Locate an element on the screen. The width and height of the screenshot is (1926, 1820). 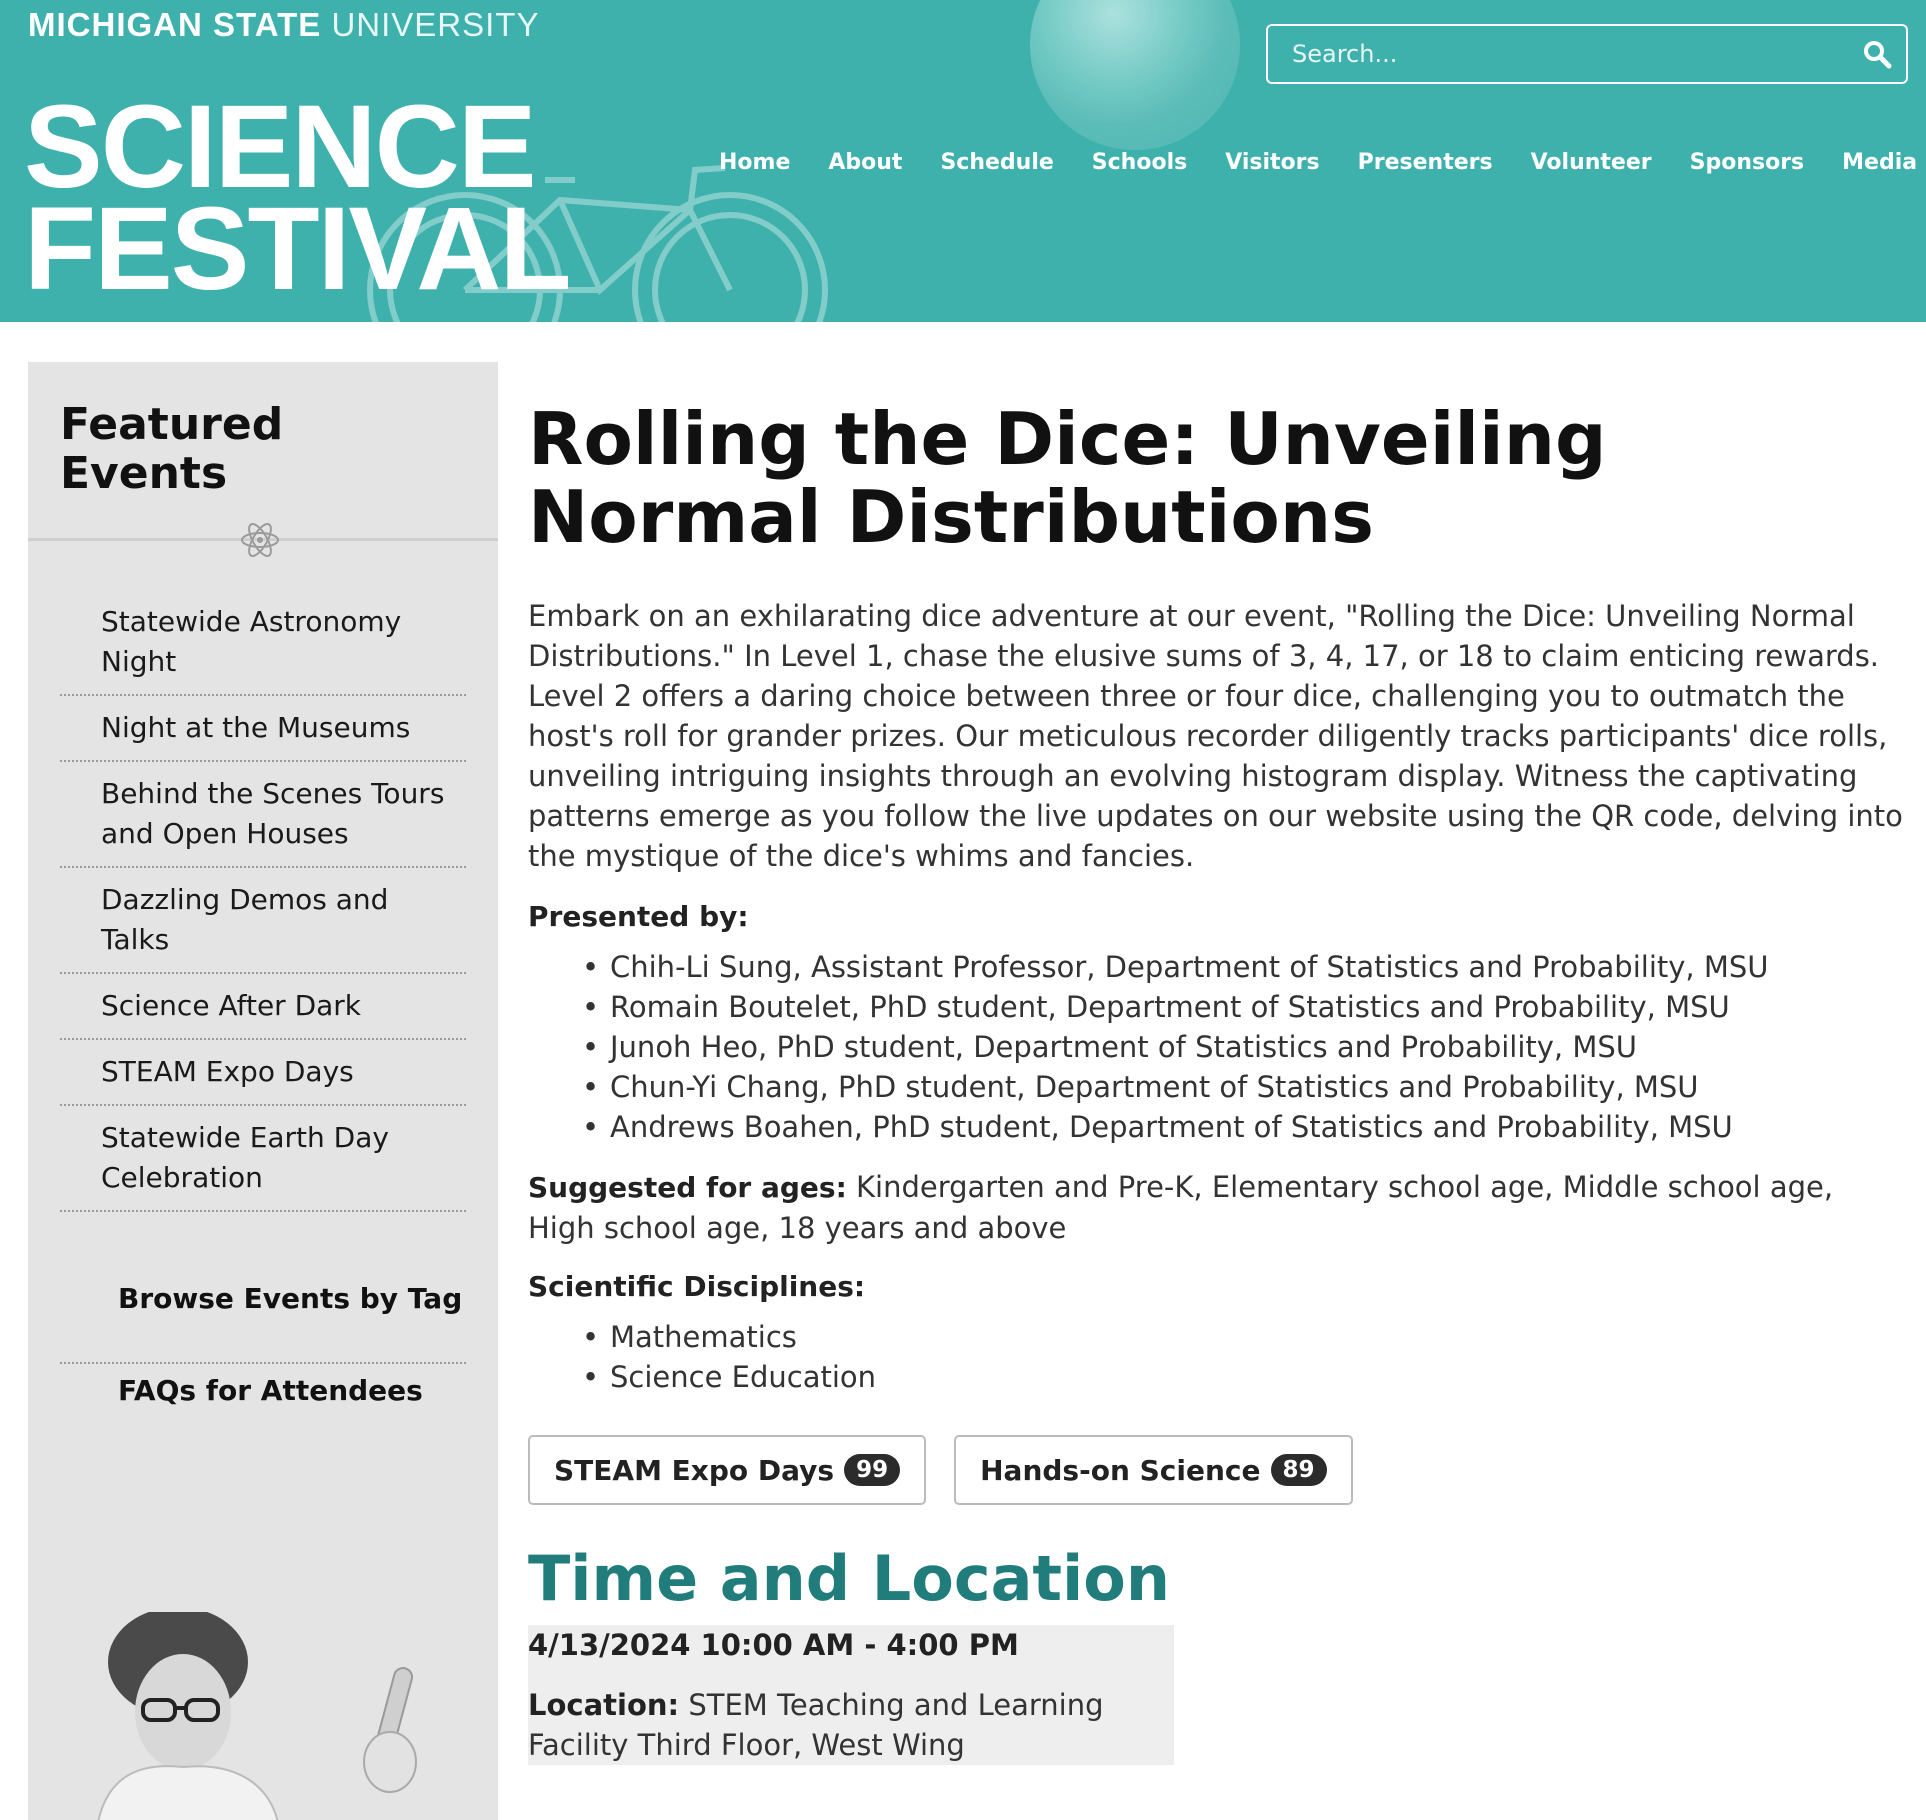
sidebar-item-after-dark: Science After Dark is located at coordinates (263, 1007).